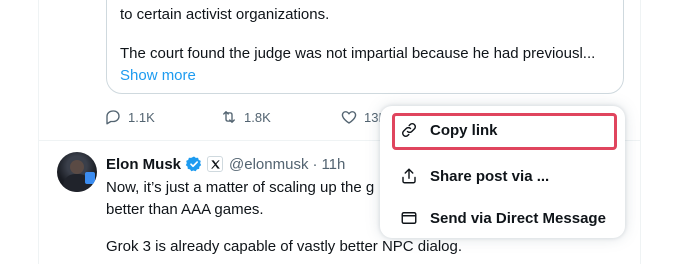 This screenshot has width=675, height=264. I want to click on share-icon, so click(409, 176).